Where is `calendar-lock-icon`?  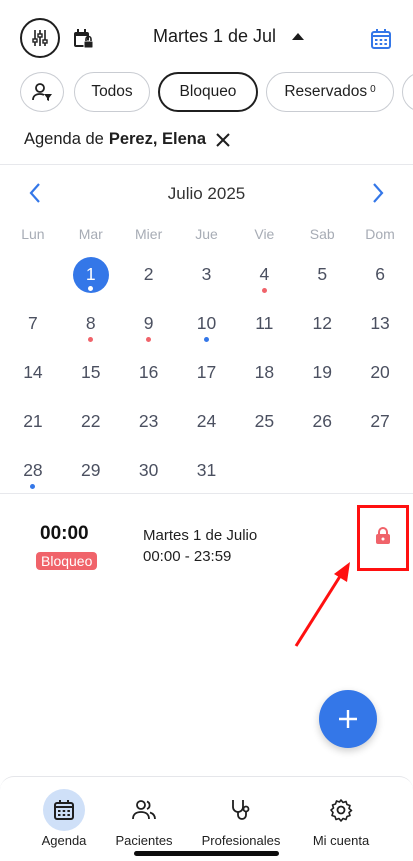 calendar-lock-icon is located at coordinates (84, 39).